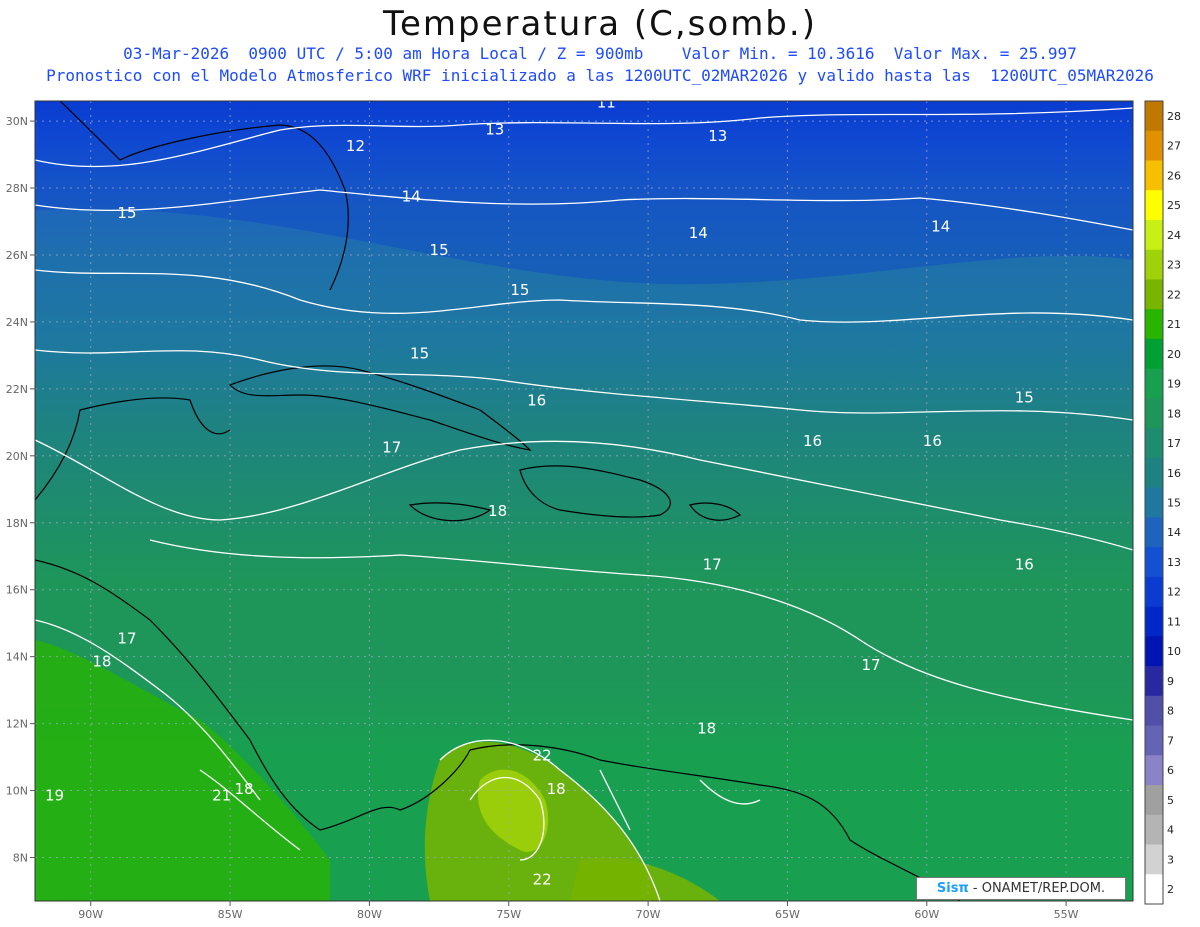 The width and height of the screenshot is (1200, 927). Describe the element at coordinates (1174, 562) in the screenshot. I see `legend-label: 13` at that location.